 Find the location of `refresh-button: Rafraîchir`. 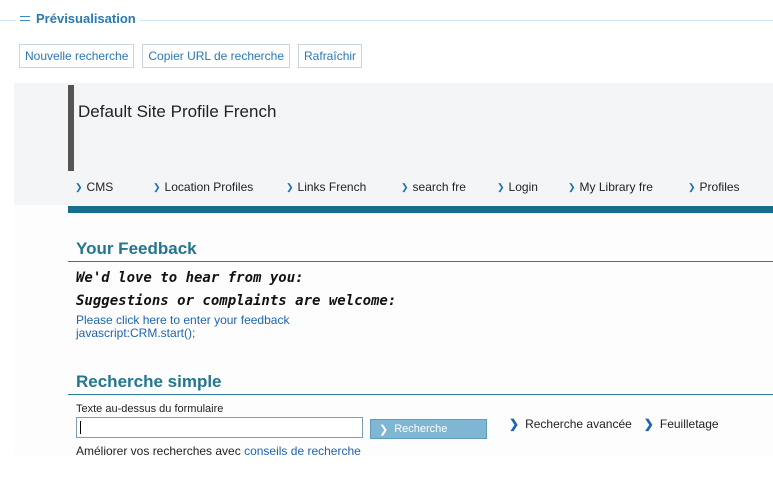

refresh-button: Rafraîchir is located at coordinates (330, 56).